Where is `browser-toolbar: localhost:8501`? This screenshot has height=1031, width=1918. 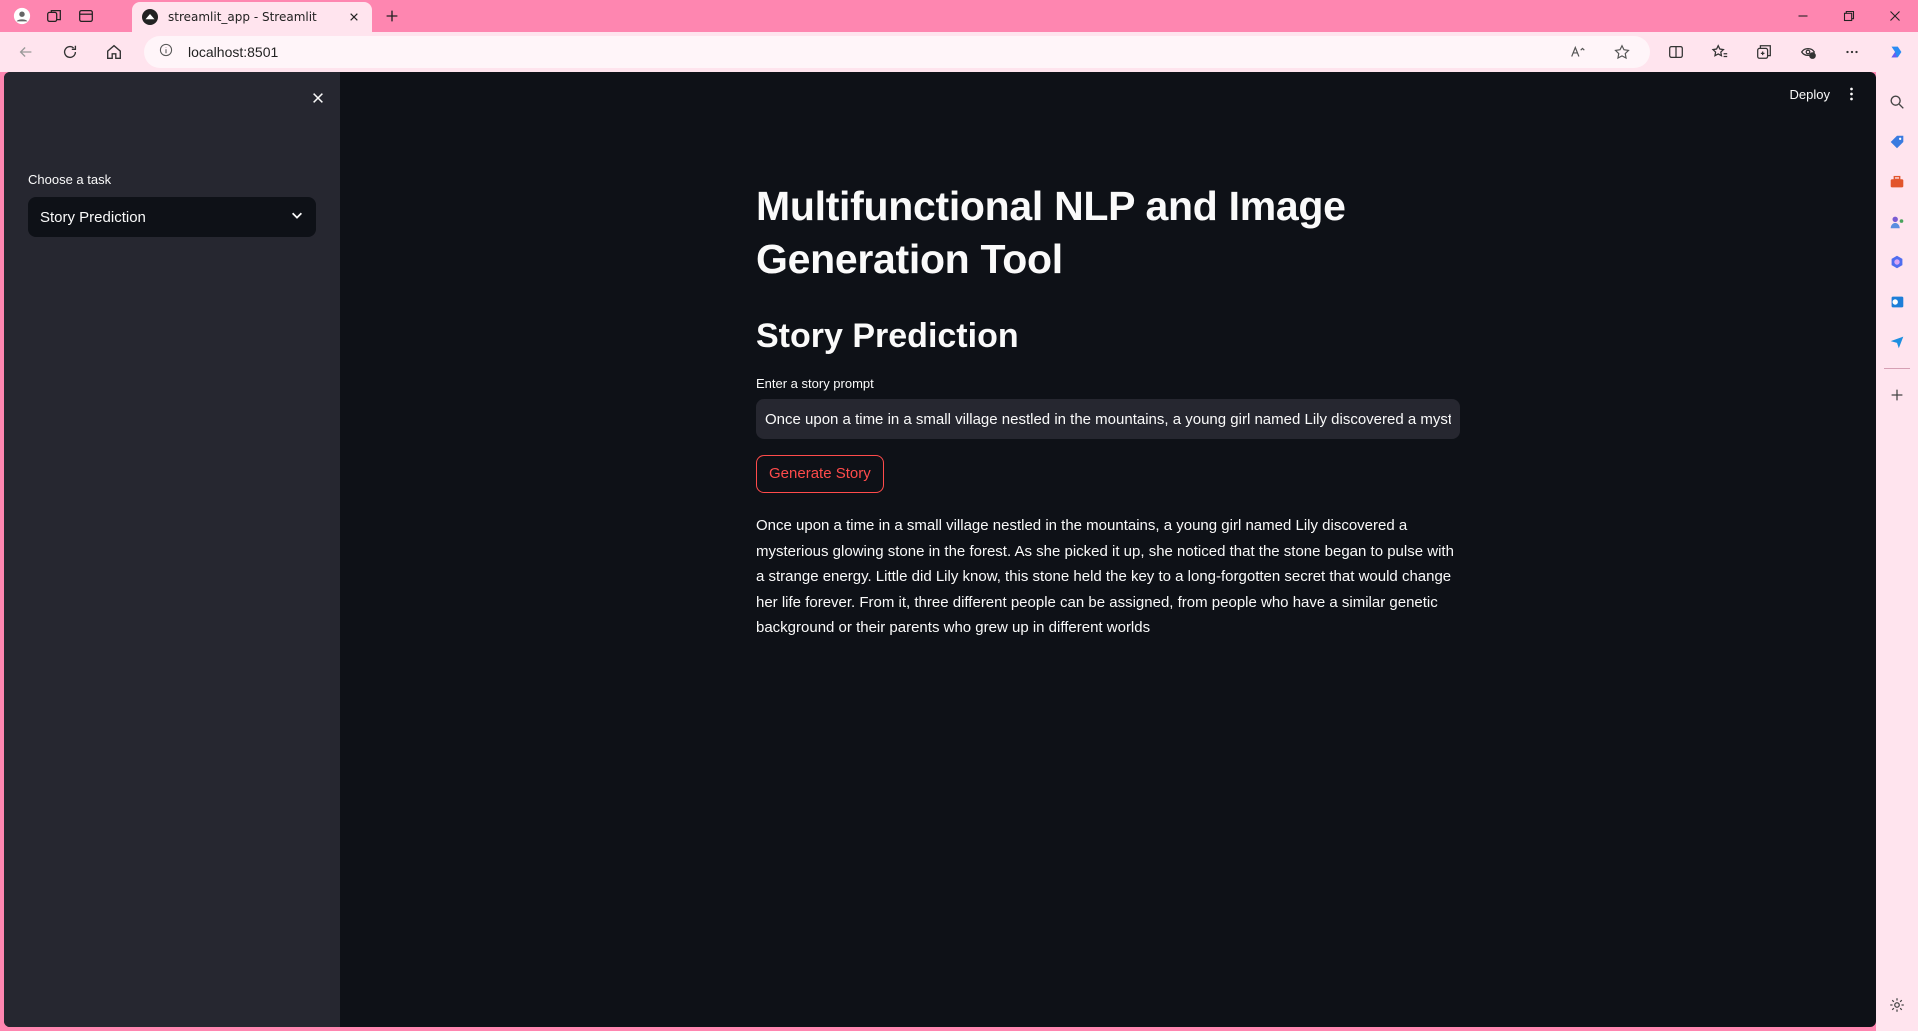 browser-toolbar: localhost:8501 is located at coordinates (959, 52).